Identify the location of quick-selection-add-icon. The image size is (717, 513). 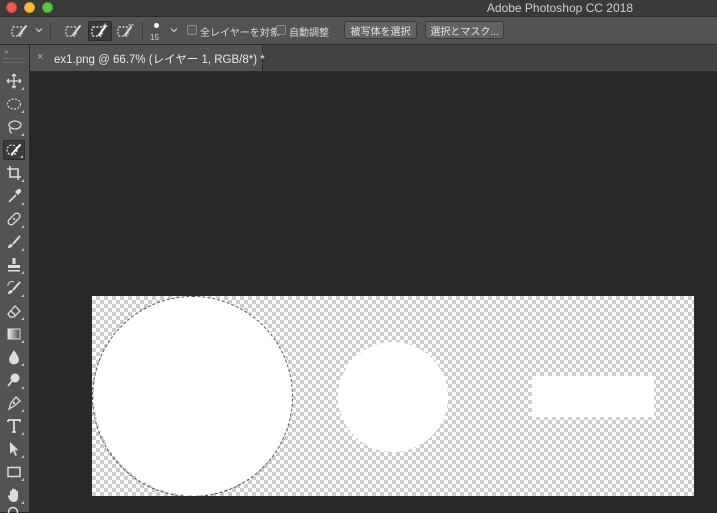
(100, 31).